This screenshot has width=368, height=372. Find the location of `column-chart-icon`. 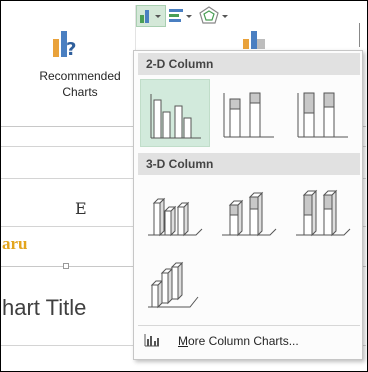

column-chart-icon is located at coordinates (150, 16).